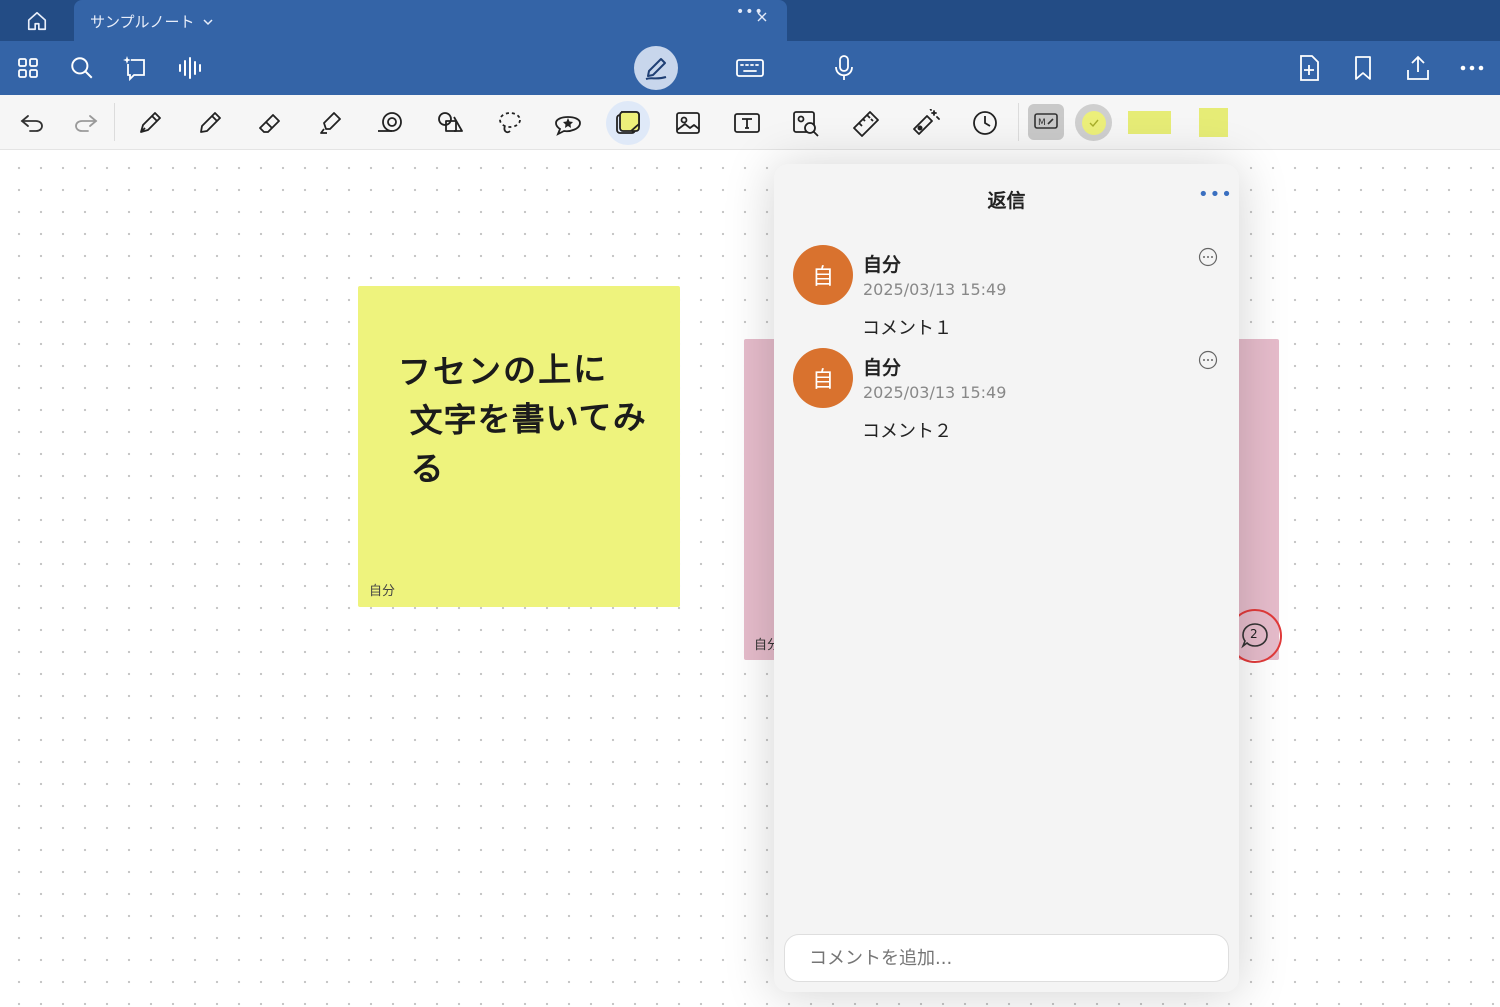 The image size is (1500, 1007). I want to click on pen-mode-button, so click(656, 68).